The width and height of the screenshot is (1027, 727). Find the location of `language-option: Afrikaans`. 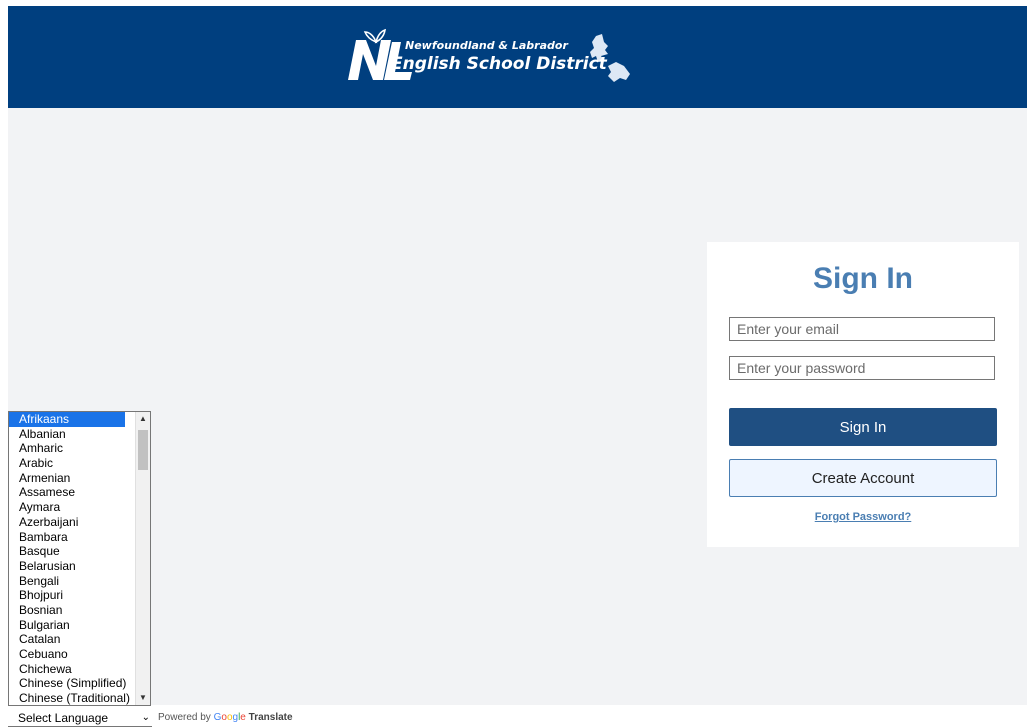

language-option: Afrikaans is located at coordinates (67, 419).